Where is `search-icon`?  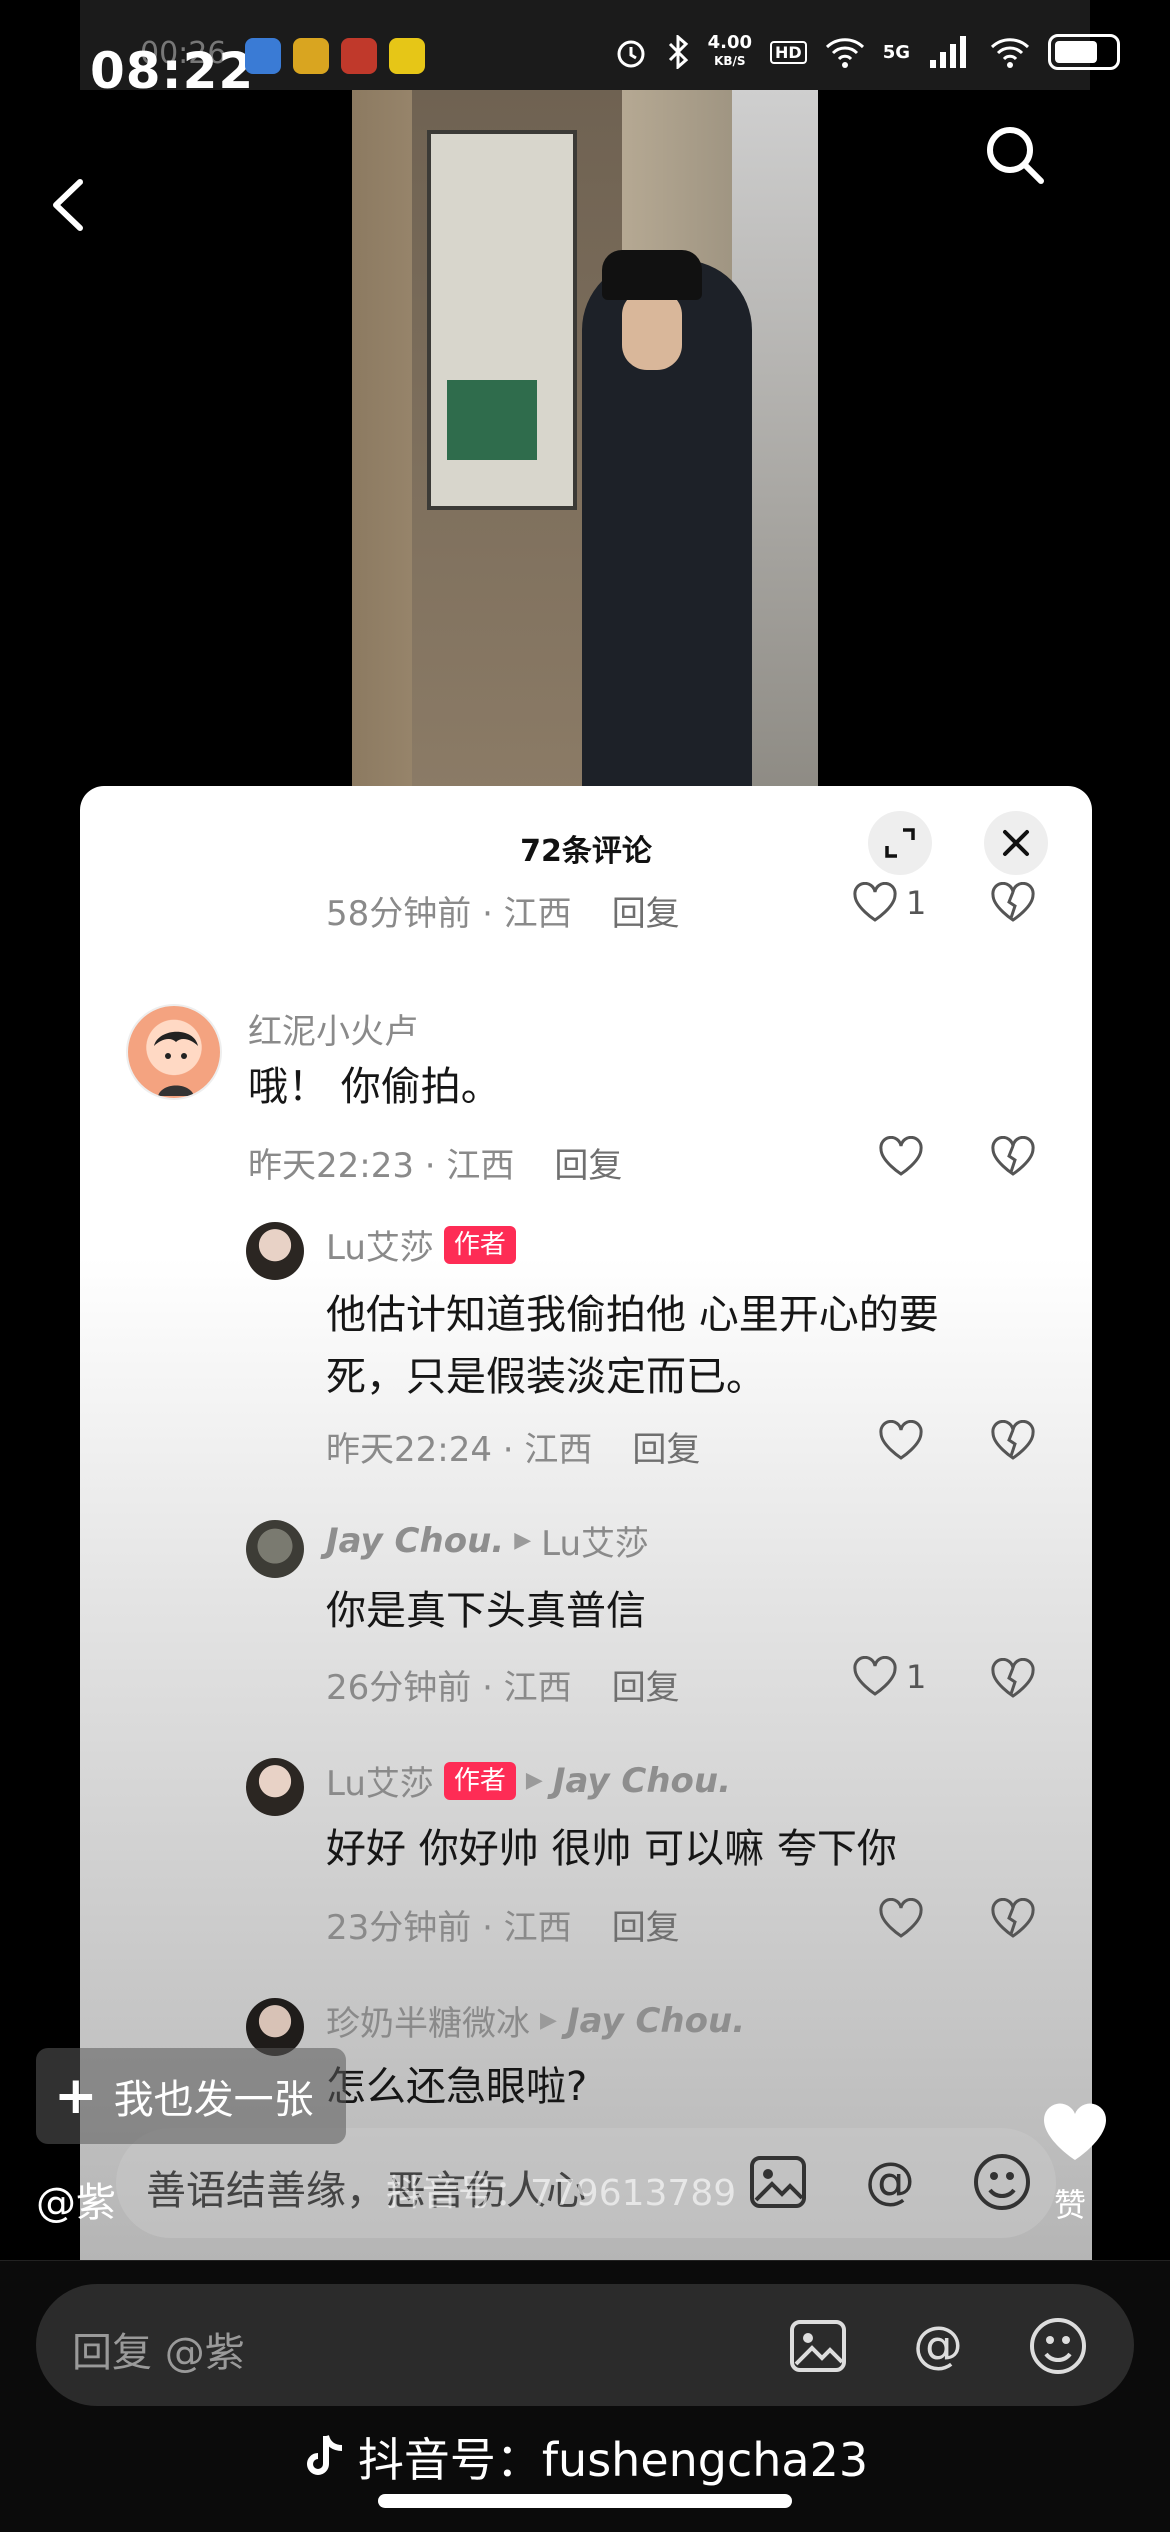 search-icon is located at coordinates (1015, 155).